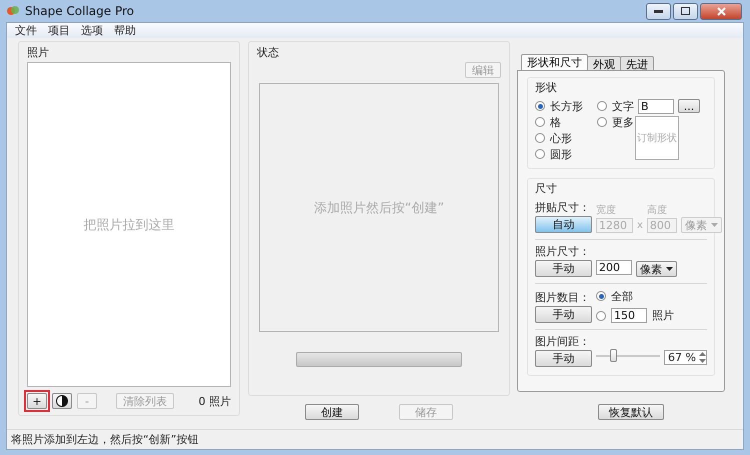 The width and height of the screenshot is (750, 455). Describe the element at coordinates (546, 87) in the screenshot. I see `section-title: 形状` at that location.